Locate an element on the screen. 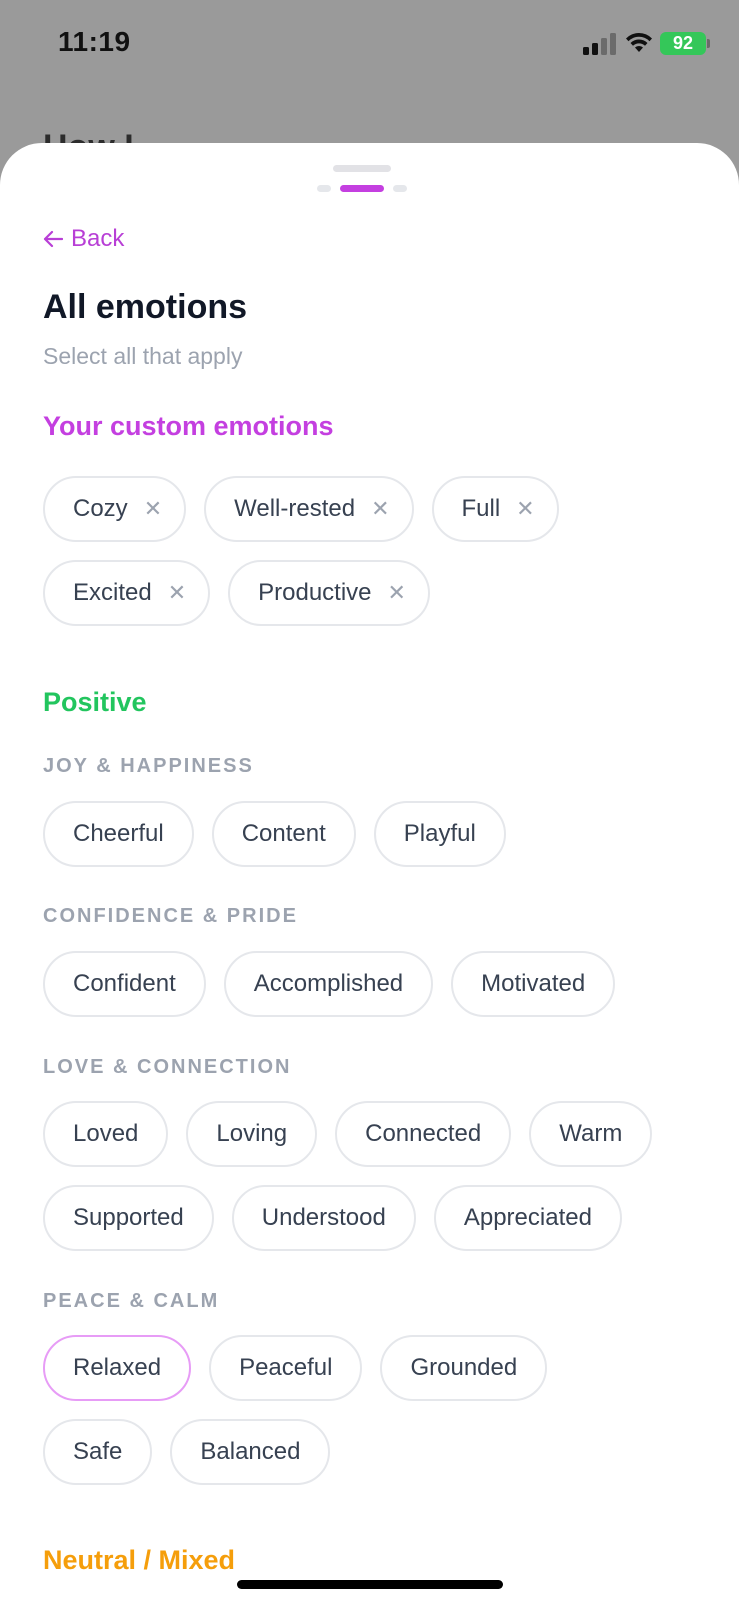 This screenshot has height=1600, width=739. back-label: Back is located at coordinates (98, 238).